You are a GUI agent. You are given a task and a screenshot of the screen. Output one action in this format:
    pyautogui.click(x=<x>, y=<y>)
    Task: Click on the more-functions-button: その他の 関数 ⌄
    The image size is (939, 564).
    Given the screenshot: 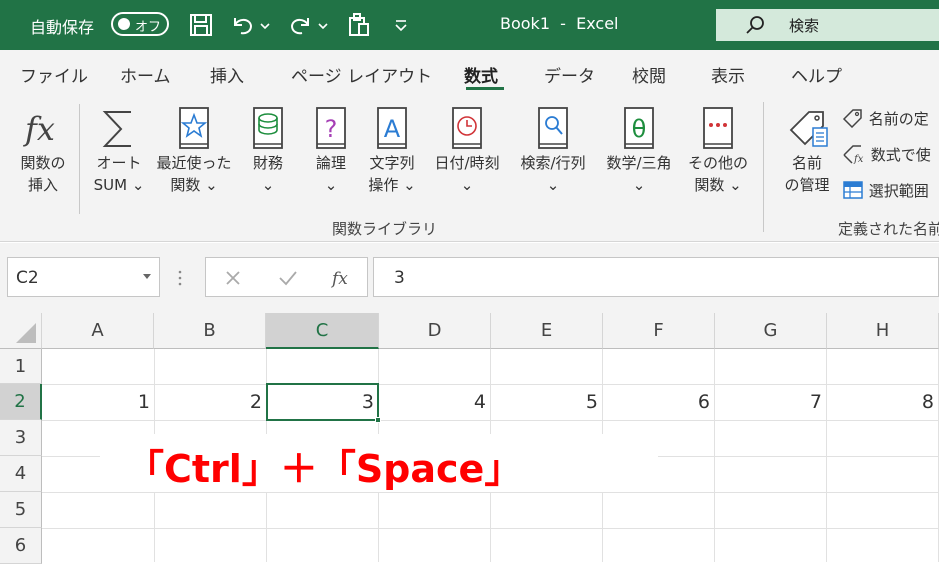 What is the action you would take?
    pyautogui.click(x=718, y=151)
    